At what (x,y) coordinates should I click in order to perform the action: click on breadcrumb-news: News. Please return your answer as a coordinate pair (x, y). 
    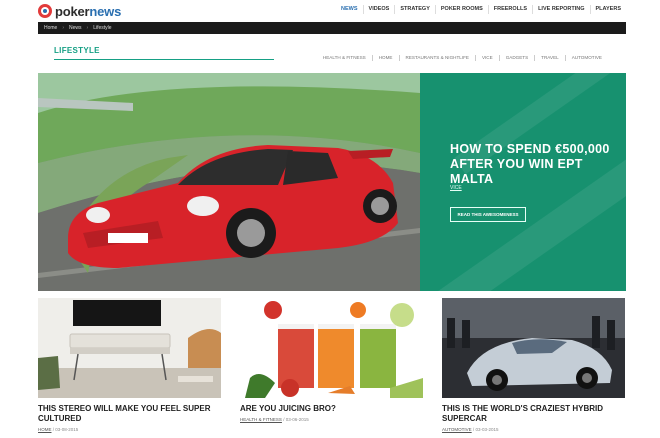
    Looking at the image, I should click on (75, 28).